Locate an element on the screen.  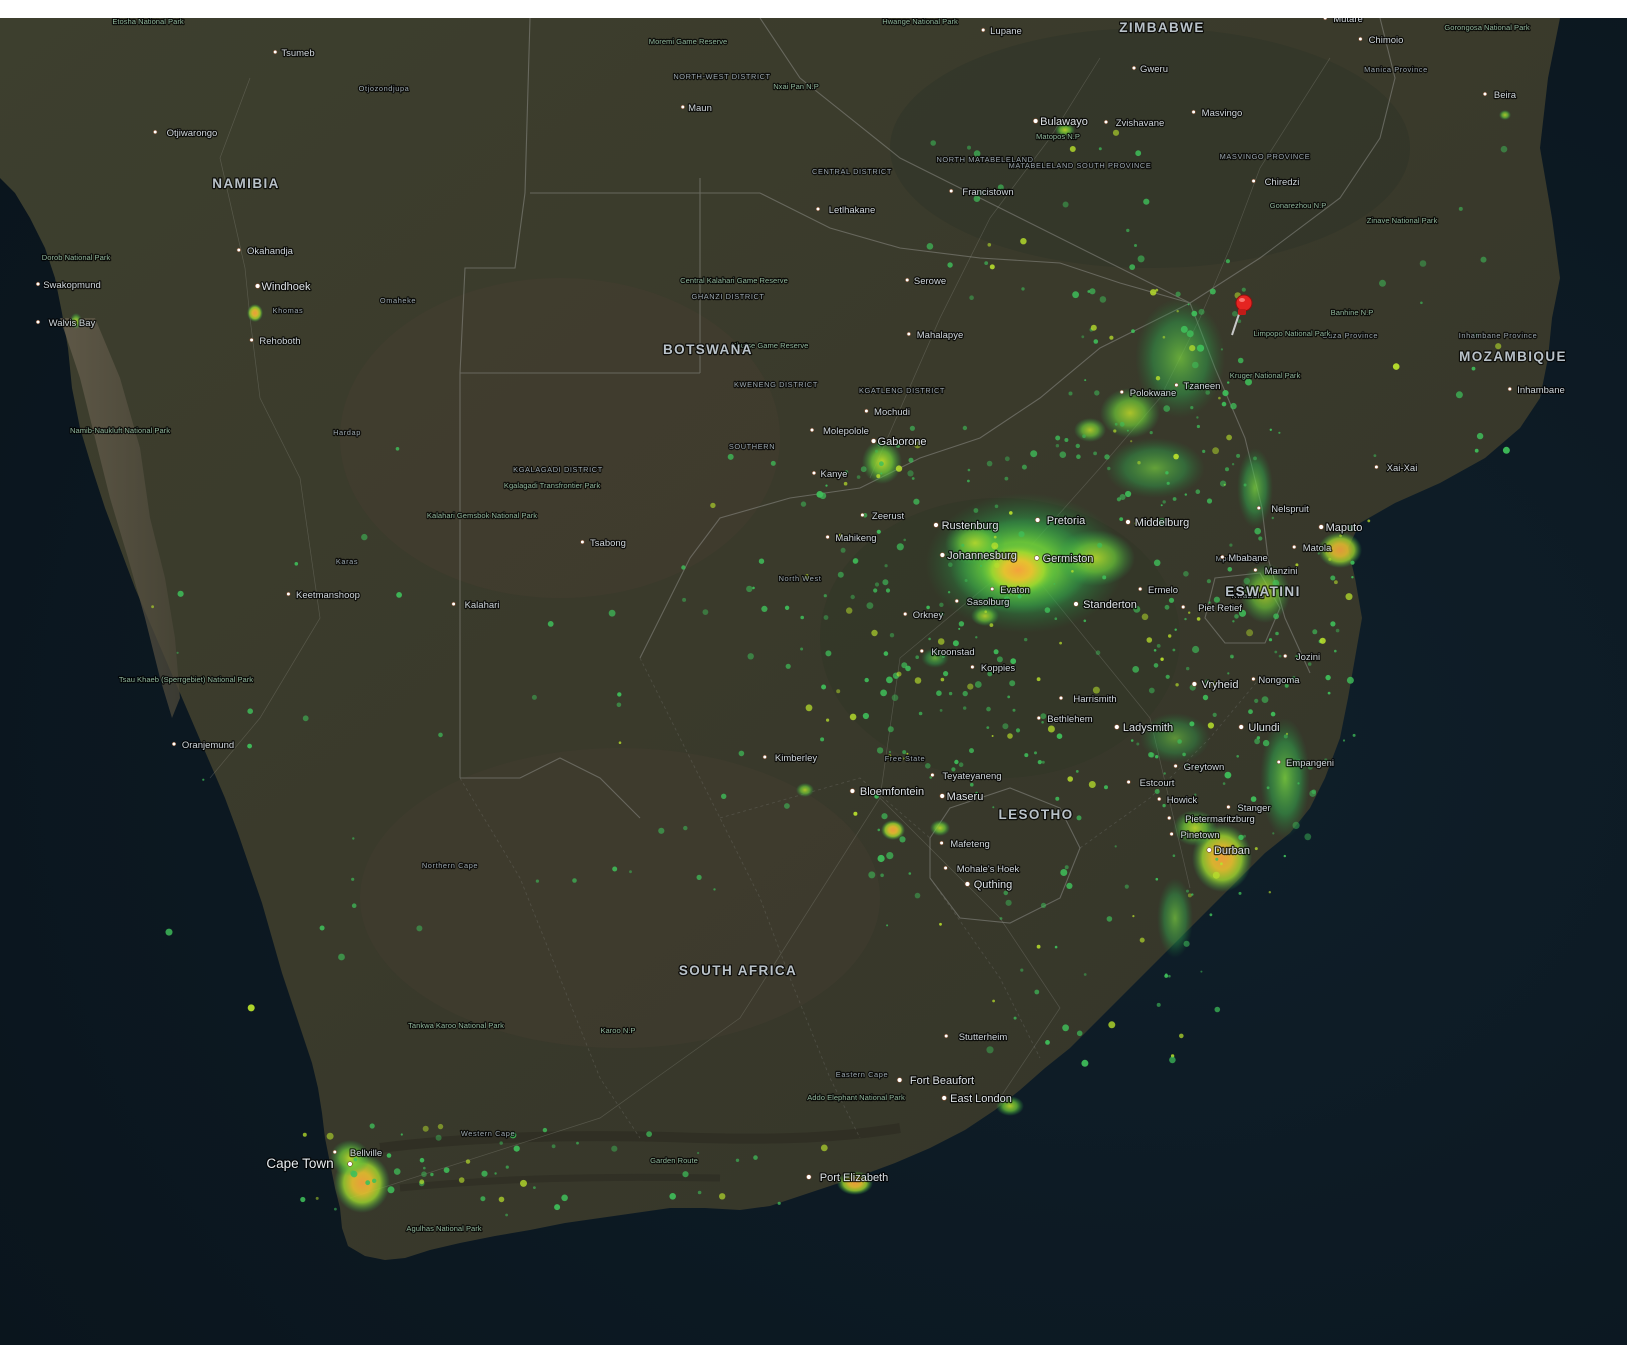
city-label-east-london: East London is located at coordinates (981, 1099).